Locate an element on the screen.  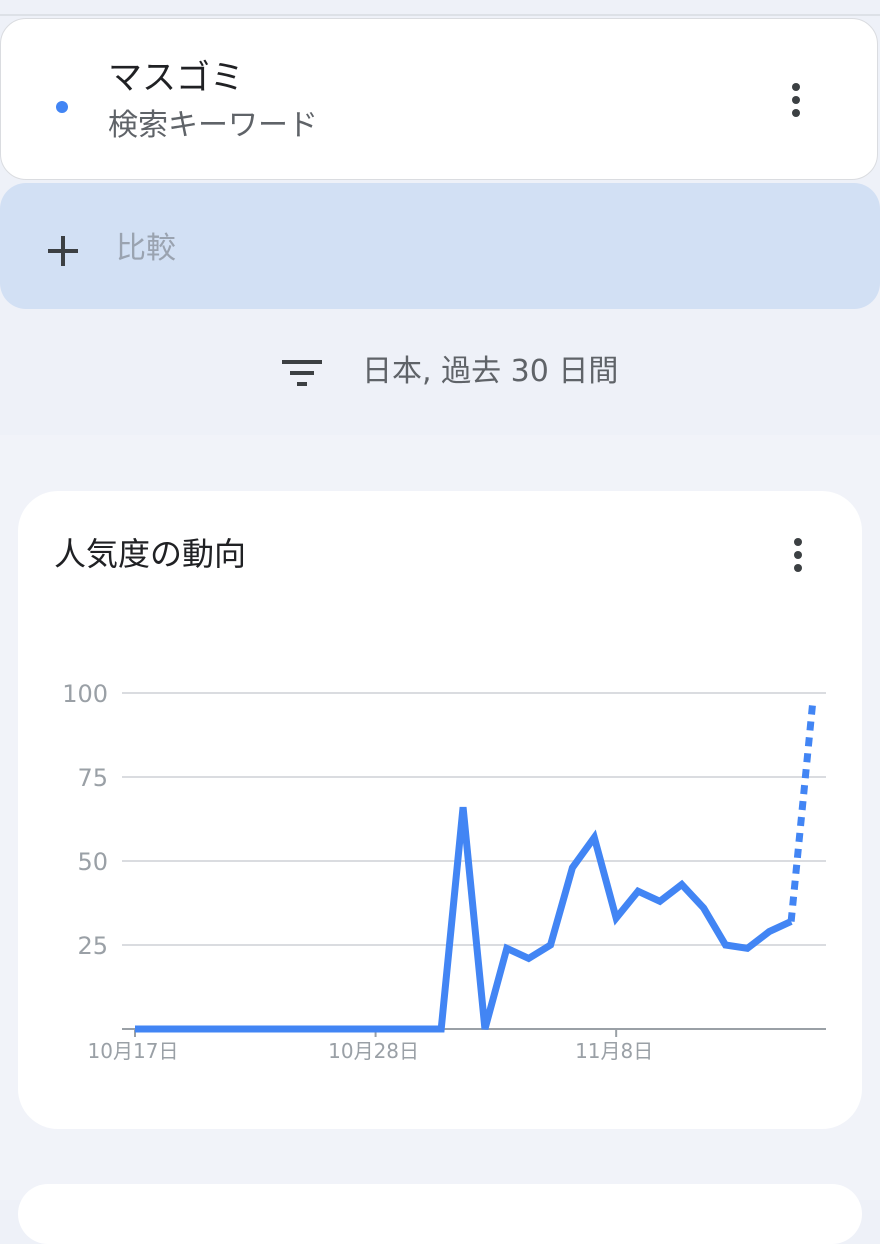
series-color-dot is located at coordinates (62, 107).